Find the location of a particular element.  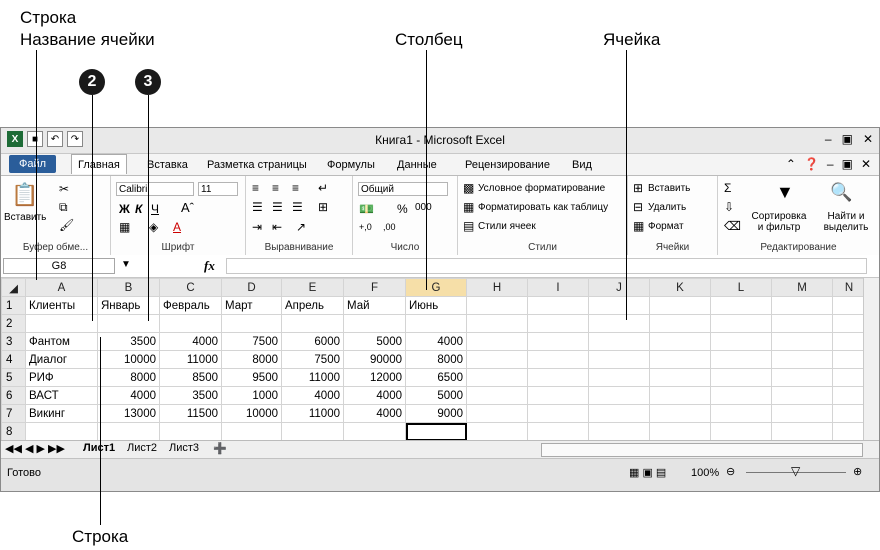

column-header: G is located at coordinates (436, 287).